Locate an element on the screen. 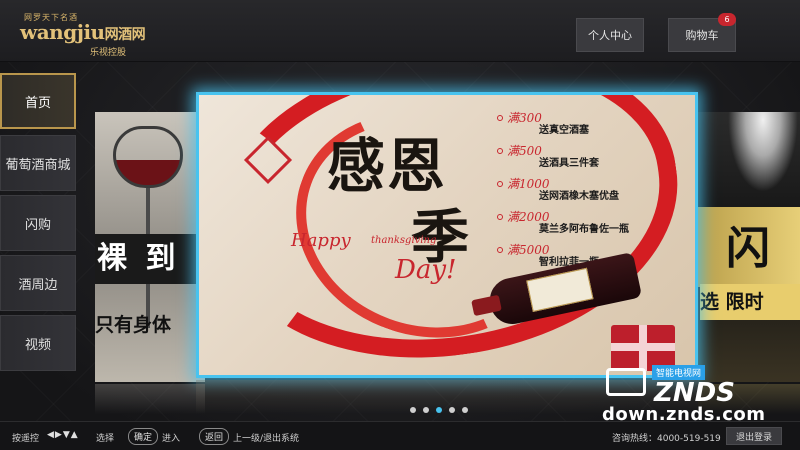 The width and height of the screenshot is (800, 450). promo-gift: 送酒具三件套 is located at coordinates (569, 163).